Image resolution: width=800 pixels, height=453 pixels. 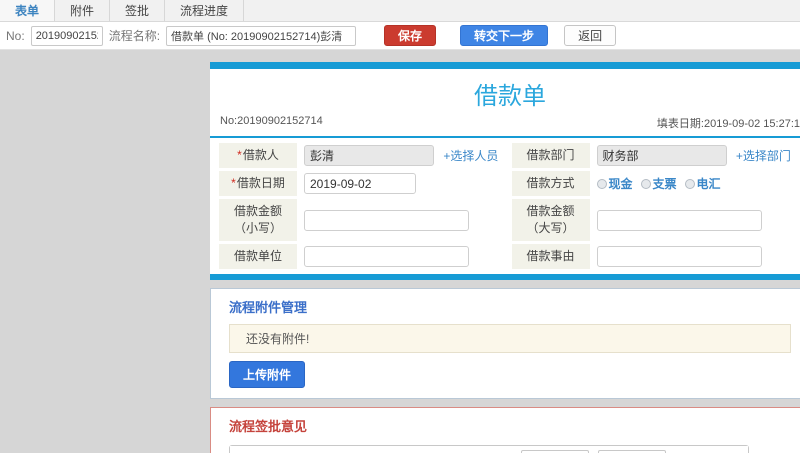 I want to click on rich-text-editor: B I abc, so click(x=489, y=449).